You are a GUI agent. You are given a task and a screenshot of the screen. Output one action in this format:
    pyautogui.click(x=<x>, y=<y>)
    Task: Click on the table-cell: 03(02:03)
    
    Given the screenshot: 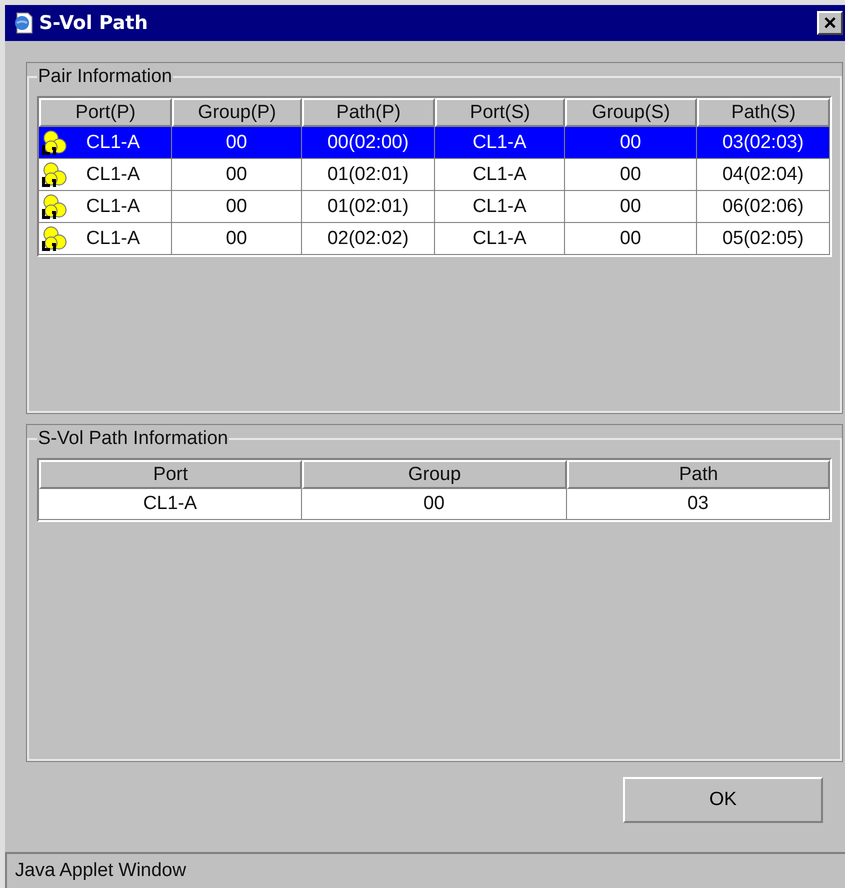 What is the action you would take?
    pyautogui.click(x=763, y=142)
    